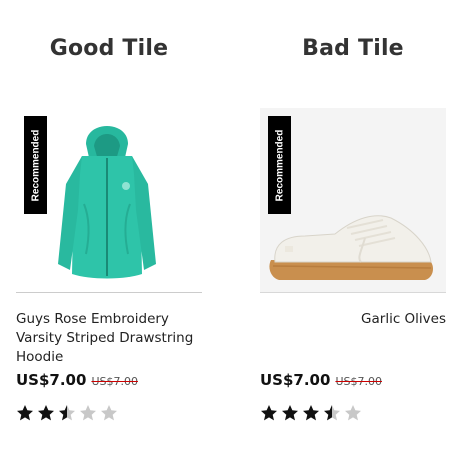 This screenshot has width=461, height=475. I want to click on hoodie-image, so click(107, 202).